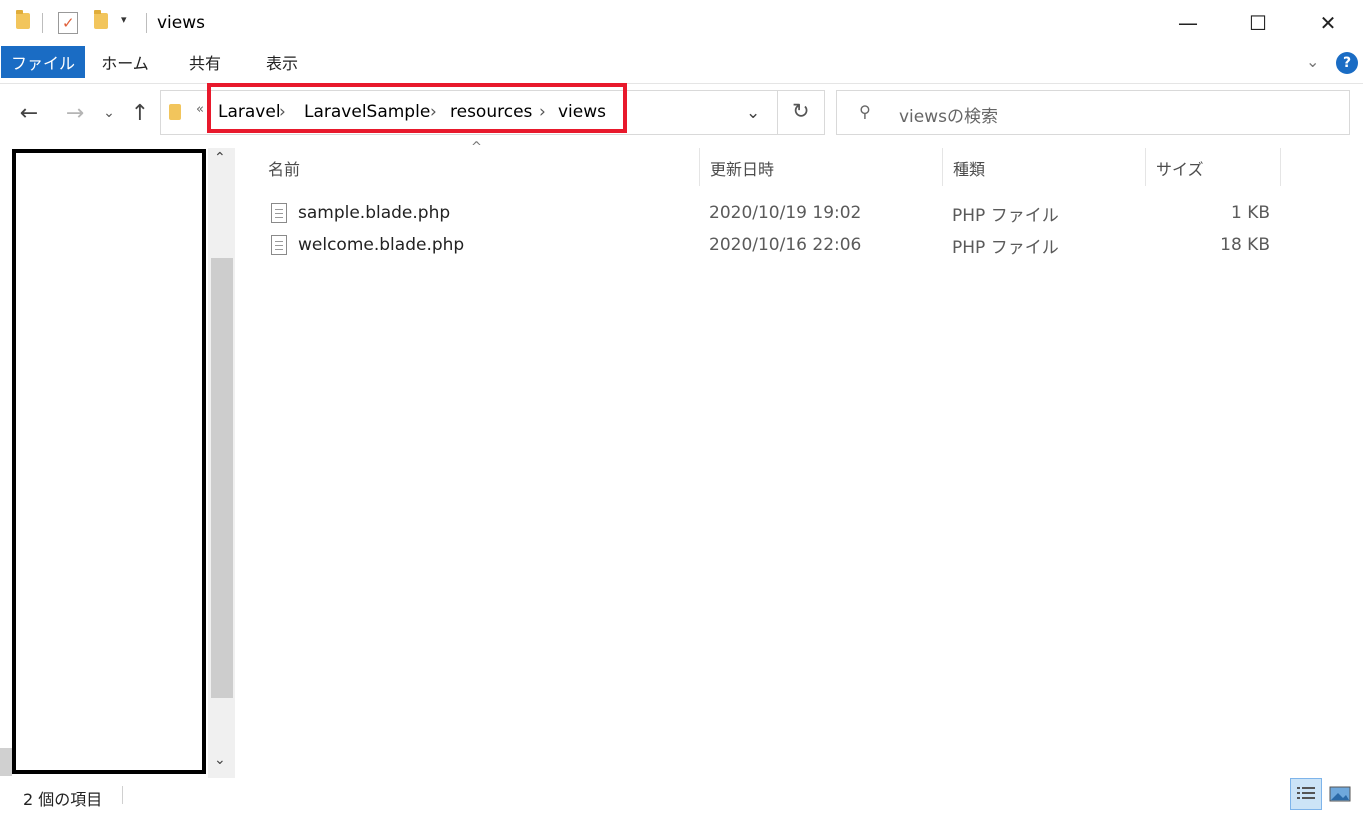  Describe the element at coordinates (381, 245) in the screenshot. I see `file-name: welcome.blade.php` at that location.